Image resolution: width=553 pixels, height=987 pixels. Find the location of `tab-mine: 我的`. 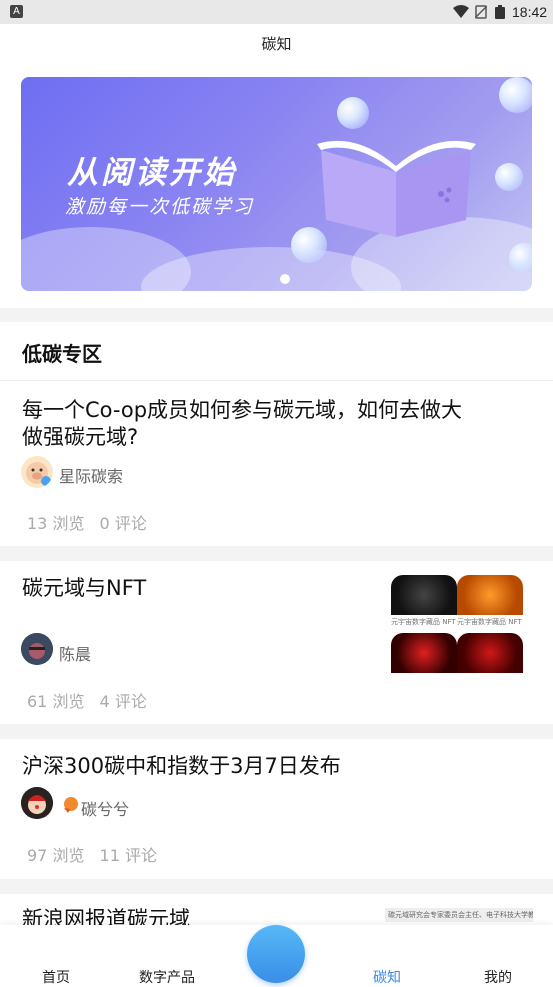

tab-mine: 我的 is located at coordinates (498, 977).